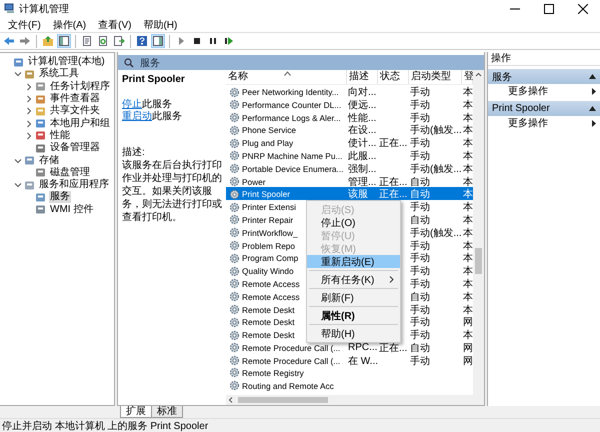  What do you see at coordinates (353, 297) in the screenshot?
I see `context-menu-item: 刷新(F)` at bounding box center [353, 297].